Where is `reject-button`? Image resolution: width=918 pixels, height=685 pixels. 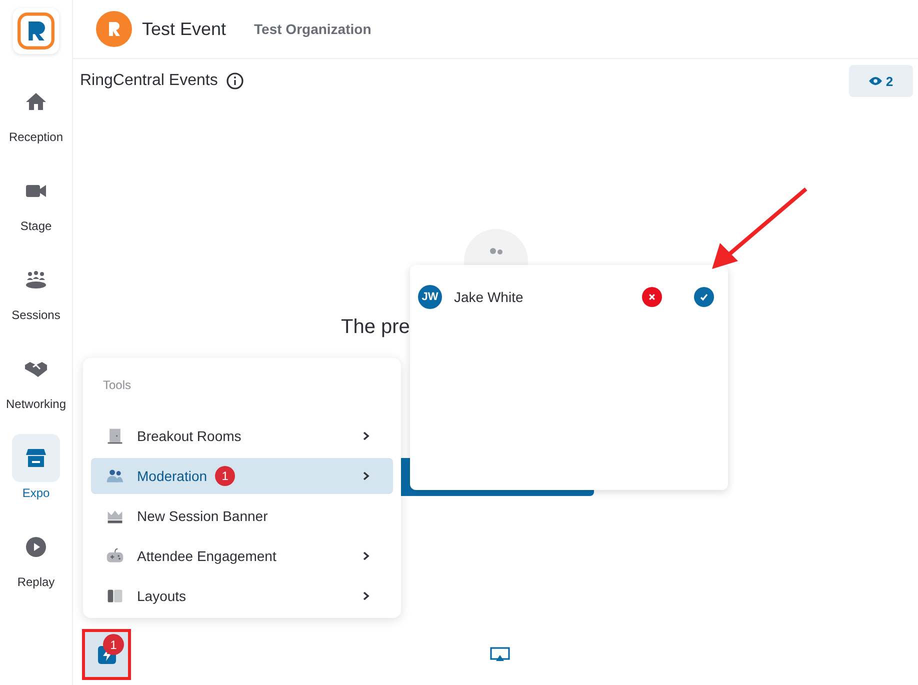
reject-button is located at coordinates (652, 297).